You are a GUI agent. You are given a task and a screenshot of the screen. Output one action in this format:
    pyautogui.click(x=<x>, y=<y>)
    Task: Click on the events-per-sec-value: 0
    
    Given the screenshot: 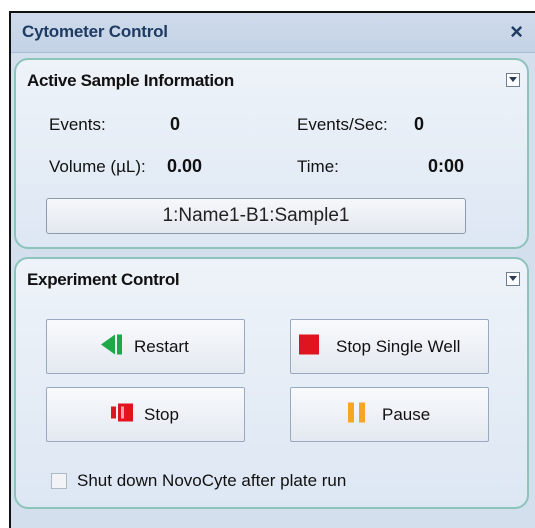 What is the action you would take?
    pyautogui.click(x=419, y=124)
    